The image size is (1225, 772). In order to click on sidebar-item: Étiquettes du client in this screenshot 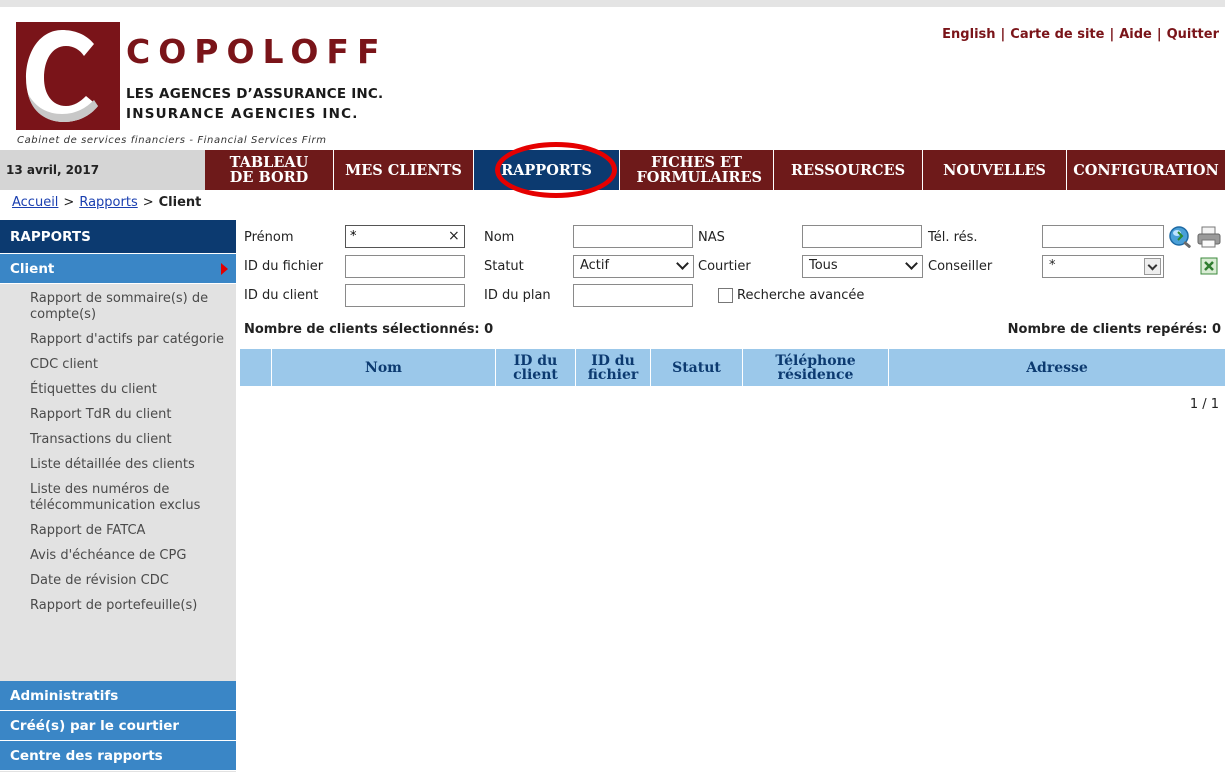, I will do `click(118, 389)`.